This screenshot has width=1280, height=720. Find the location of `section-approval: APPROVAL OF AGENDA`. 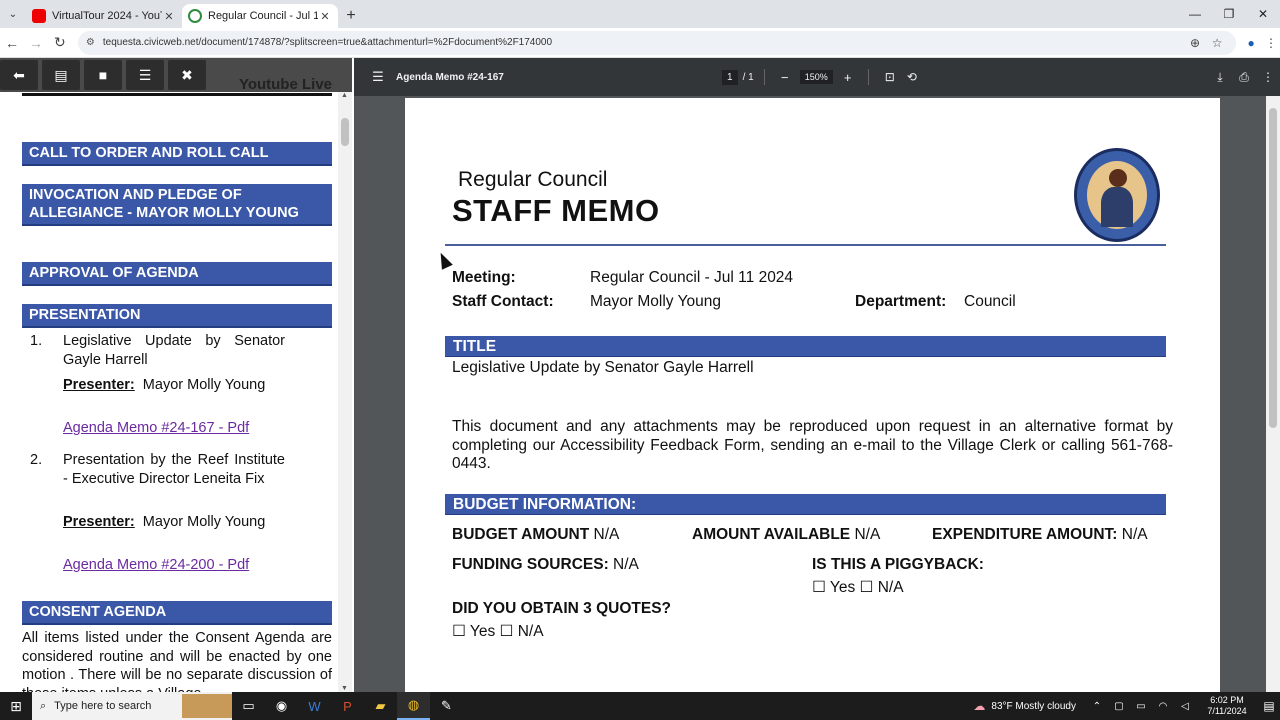

section-approval: APPROVAL OF AGENDA is located at coordinates (177, 274).